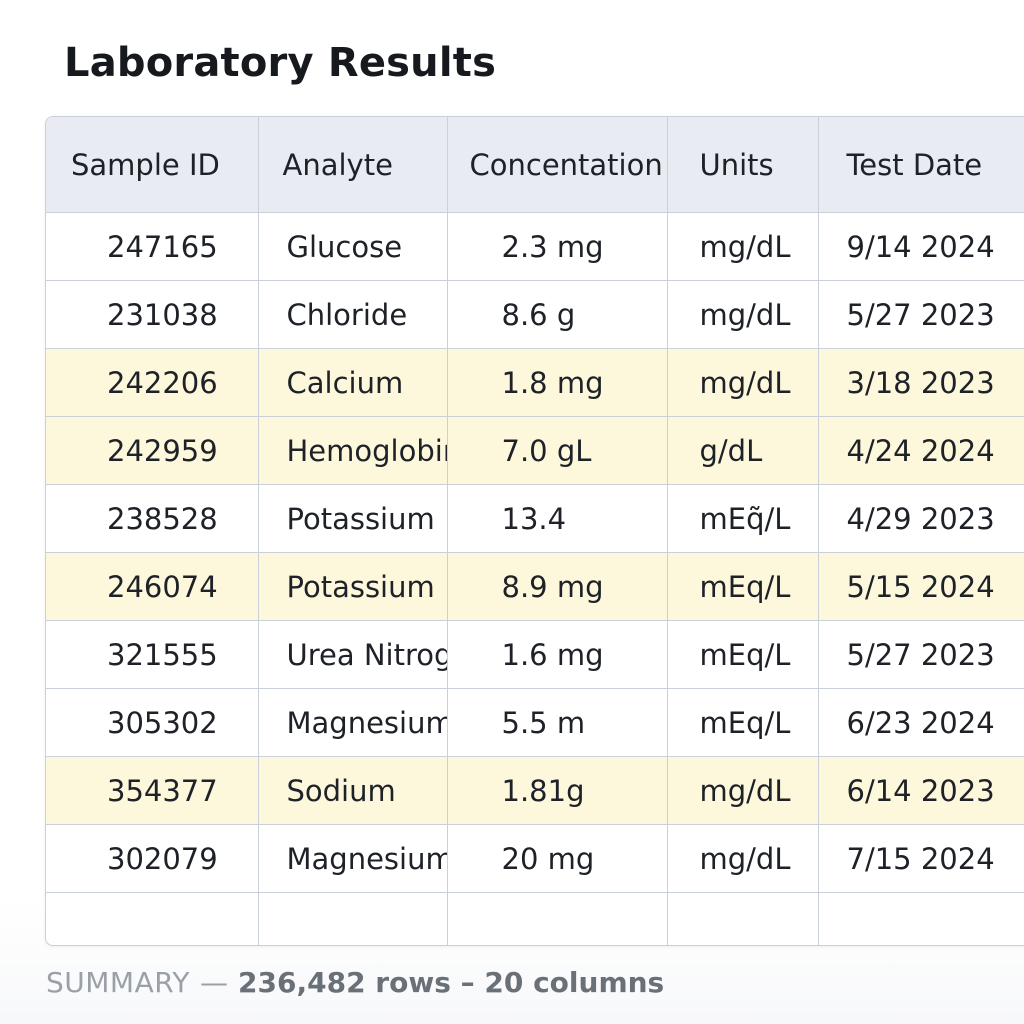 The width and height of the screenshot is (1024, 1024). I want to click on cell-analyte: Glucose, so click(353, 246).